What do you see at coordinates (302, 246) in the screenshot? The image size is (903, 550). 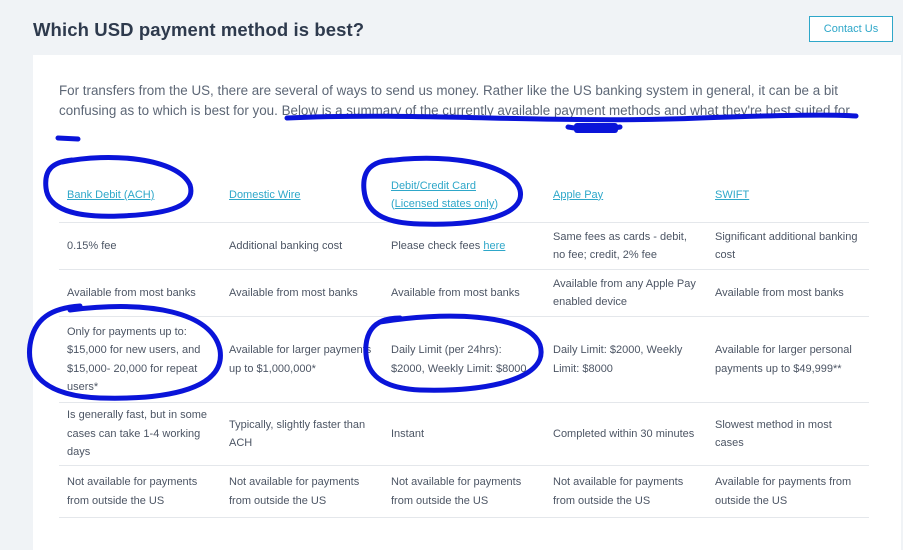 I see `table-cell: Additional banking cost` at bounding box center [302, 246].